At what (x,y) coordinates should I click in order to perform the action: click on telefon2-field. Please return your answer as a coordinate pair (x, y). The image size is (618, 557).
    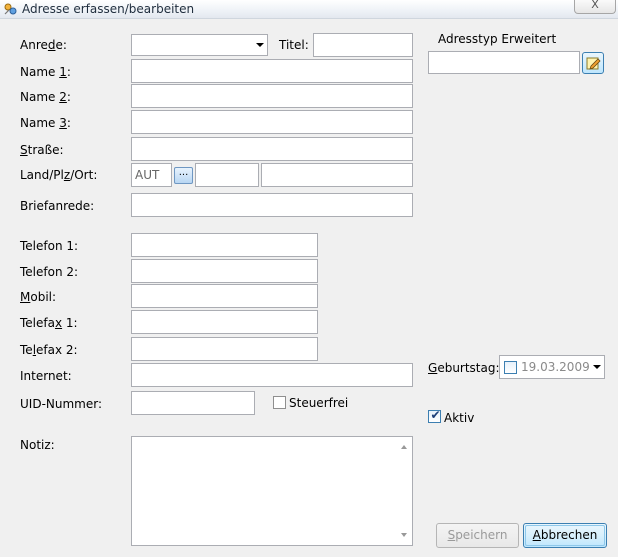
    Looking at the image, I should click on (224, 271).